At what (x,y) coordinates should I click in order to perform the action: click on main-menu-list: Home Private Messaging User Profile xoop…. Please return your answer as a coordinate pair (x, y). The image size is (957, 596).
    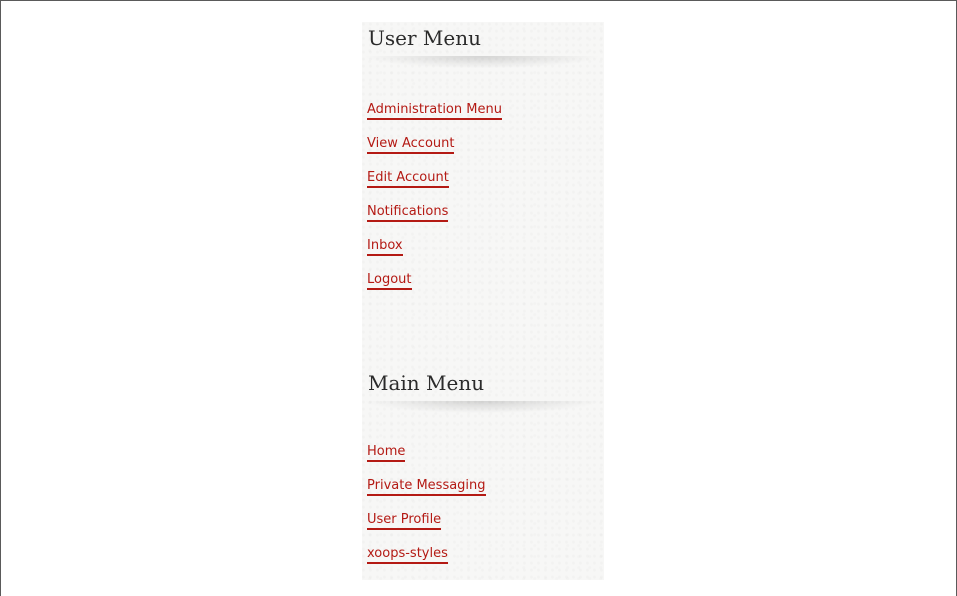
    Looking at the image, I should click on (426, 509).